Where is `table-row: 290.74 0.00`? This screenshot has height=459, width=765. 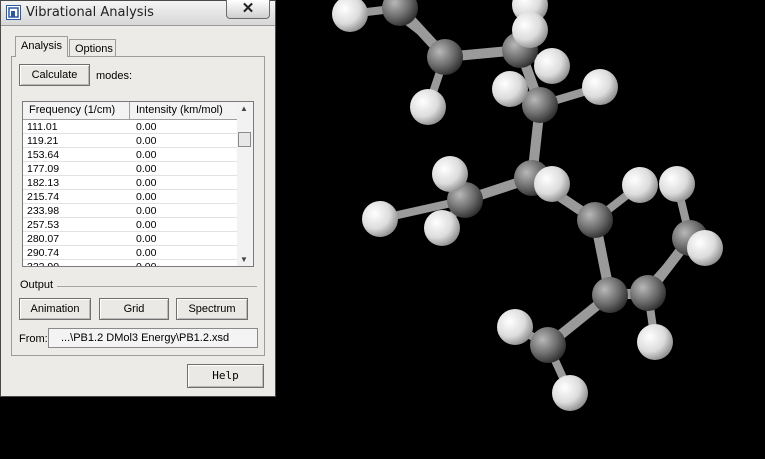 table-row: 290.74 0.00 is located at coordinates (130, 253).